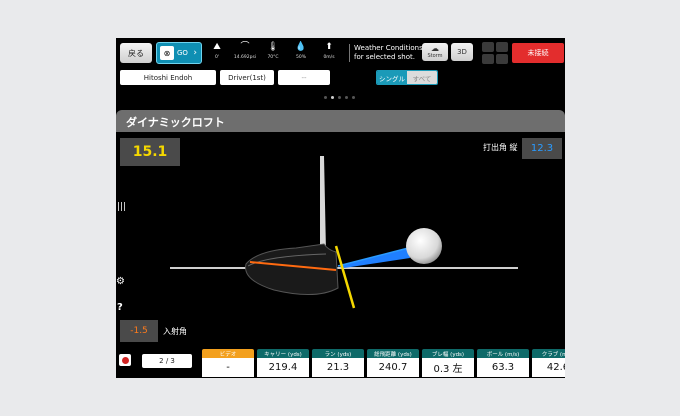 The image size is (680, 416). I want to click on go-button: ⊗ GO ›, so click(179, 53).